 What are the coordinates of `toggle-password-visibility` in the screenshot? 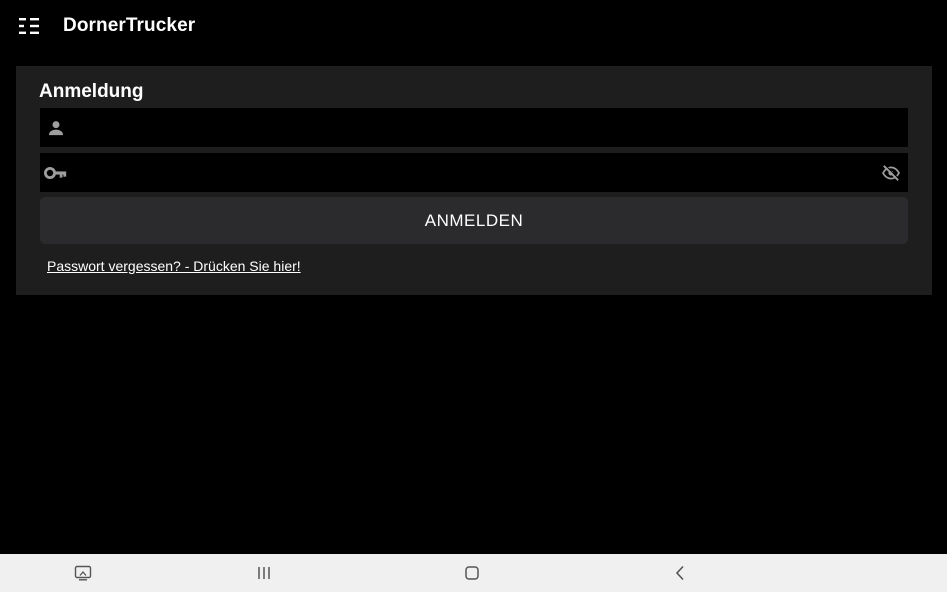 It's located at (891, 172).